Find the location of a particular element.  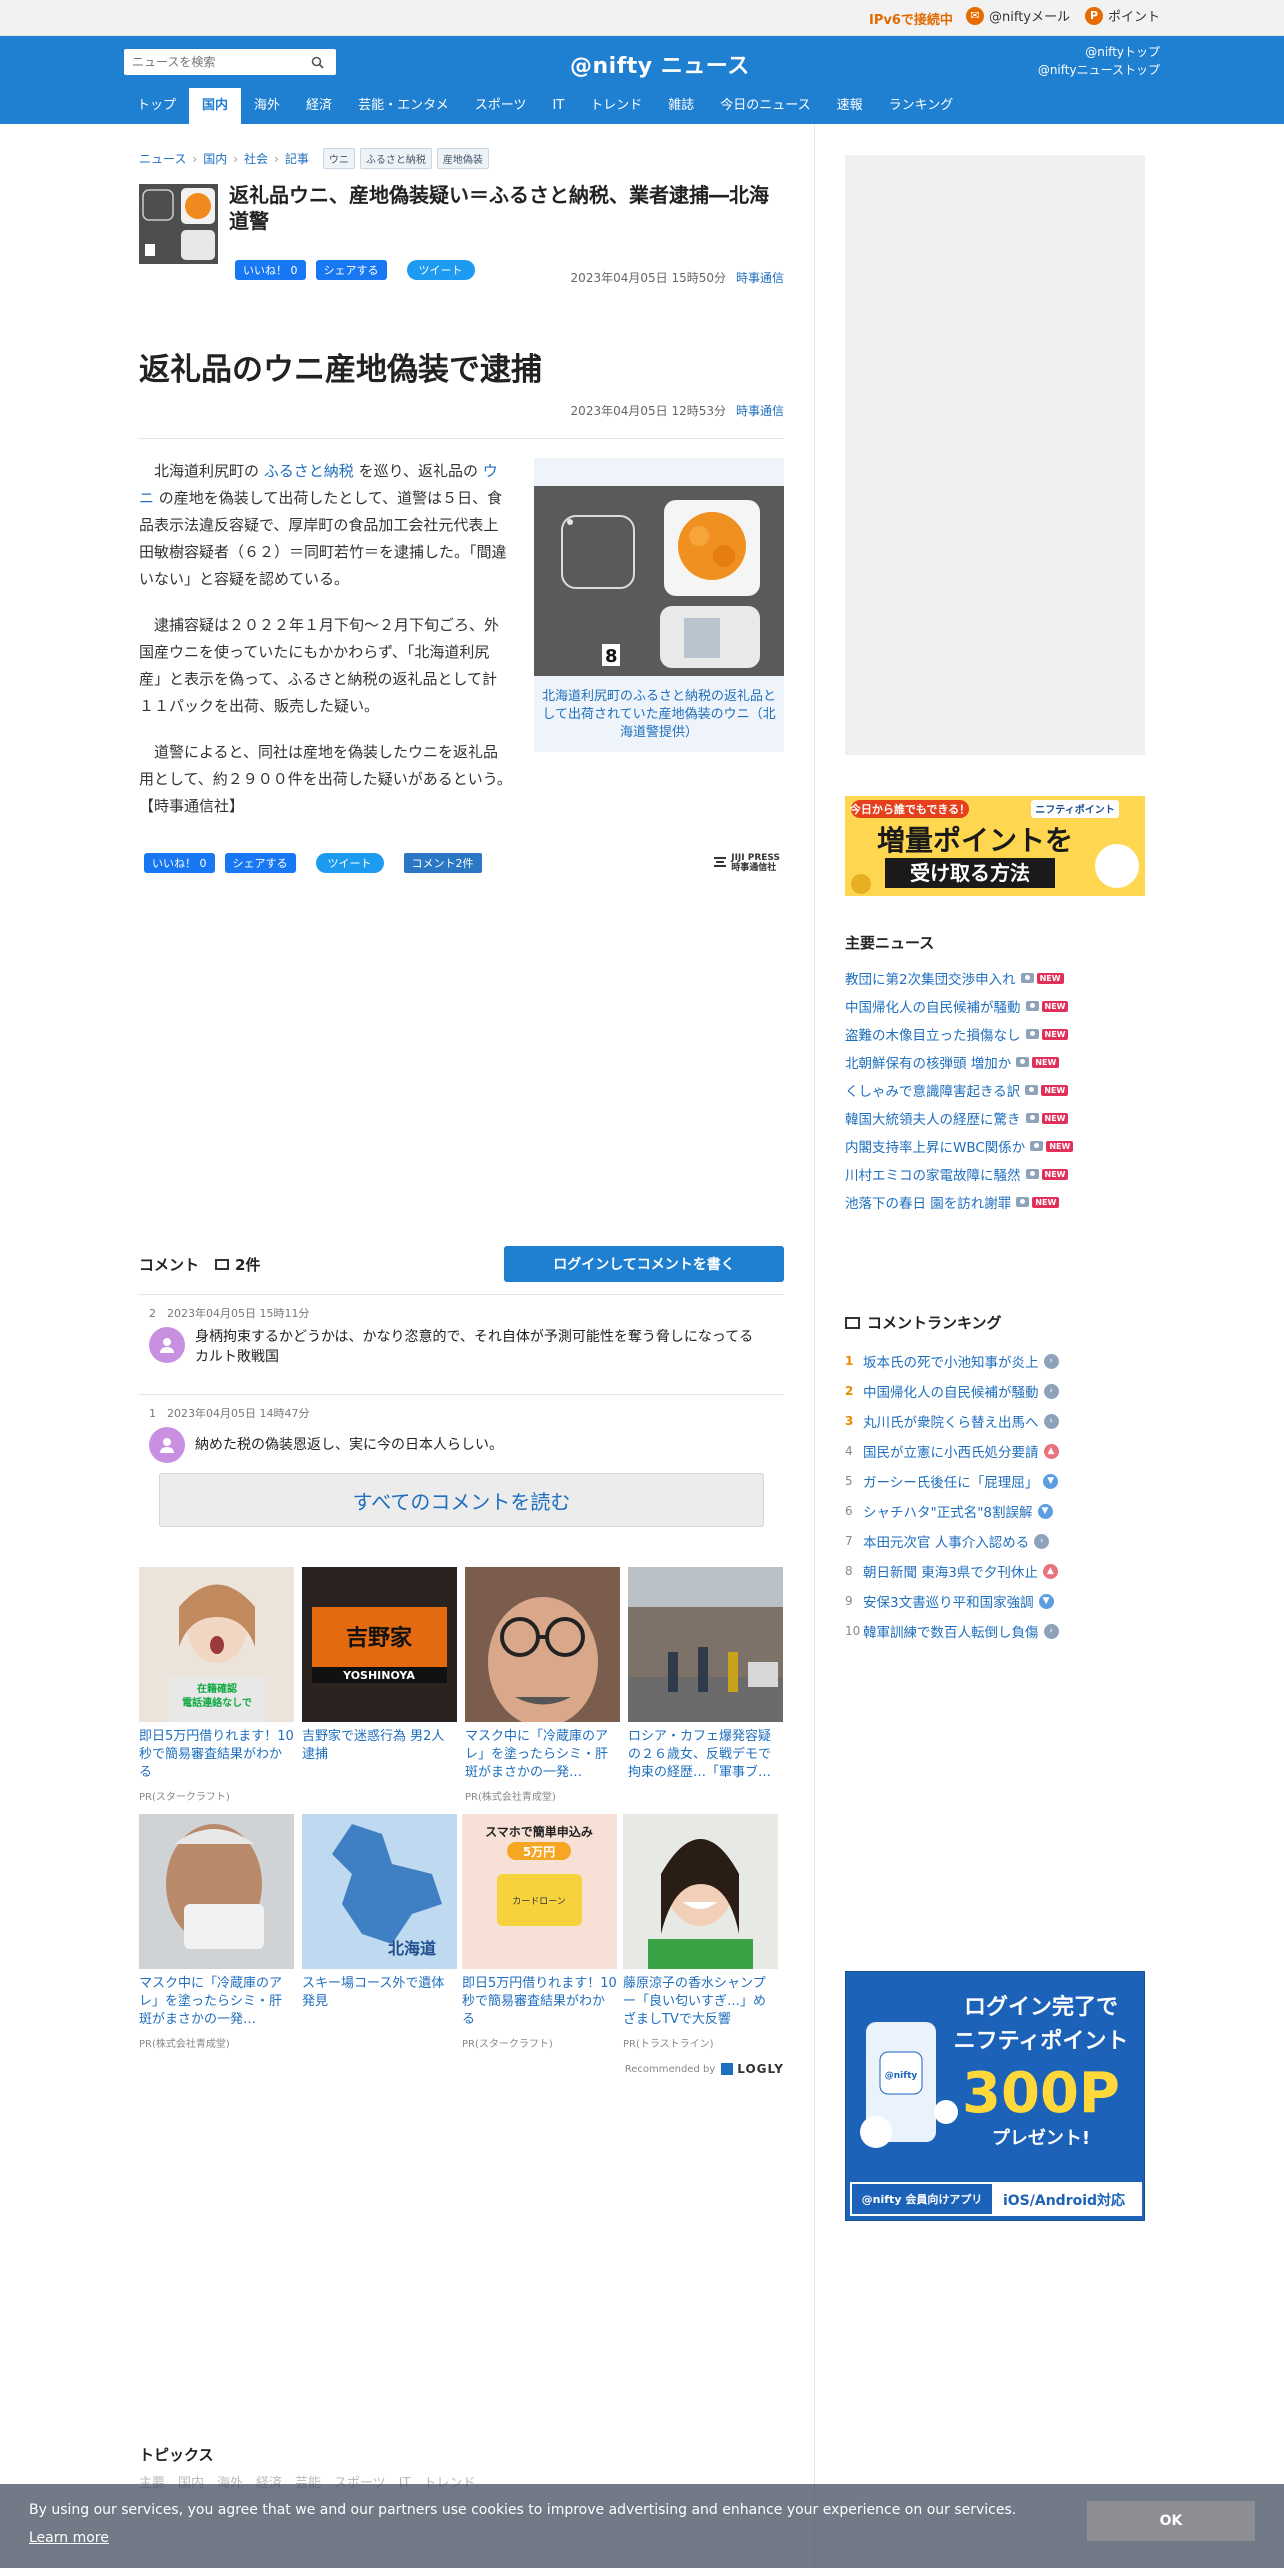

ranking-item: 1 坂本氏の死で小池知事が炎上 › is located at coordinates (995, 1361).